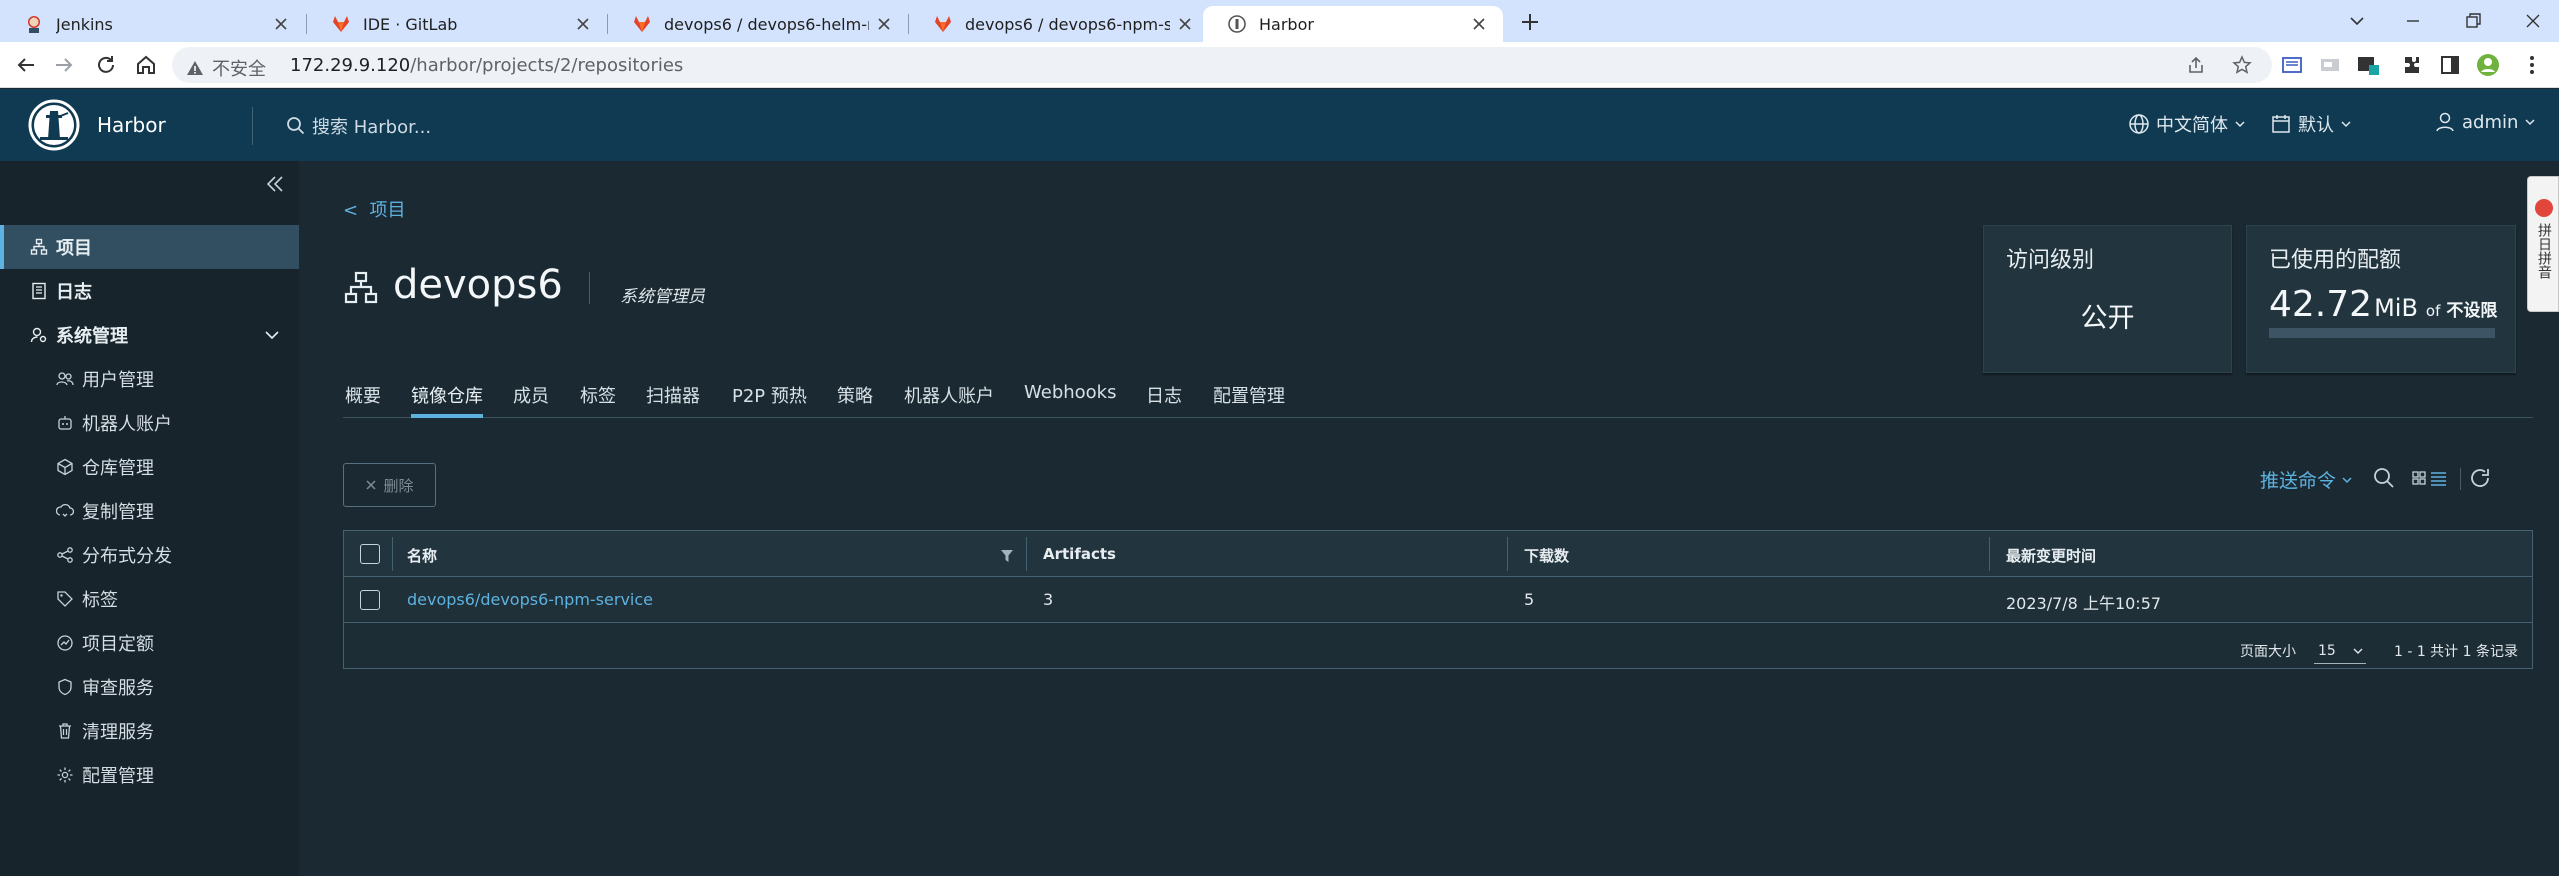 The width and height of the screenshot is (2559, 876). Describe the element at coordinates (531, 400) in the screenshot. I see `tab-members: 成员` at that location.